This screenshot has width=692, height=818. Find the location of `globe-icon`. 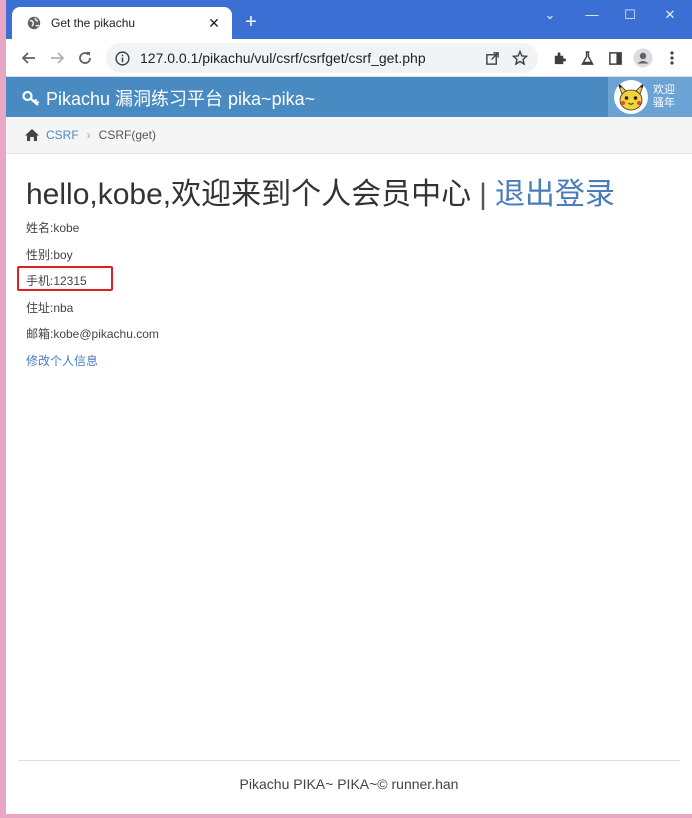

globe-icon is located at coordinates (33, 23).